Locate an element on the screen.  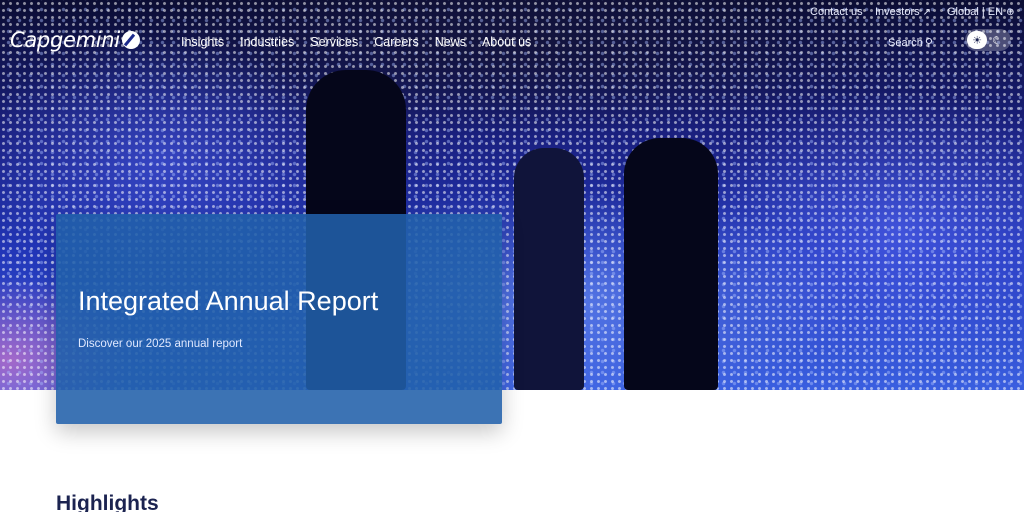
contact-us-link: Contact us is located at coordinates (836, 12).